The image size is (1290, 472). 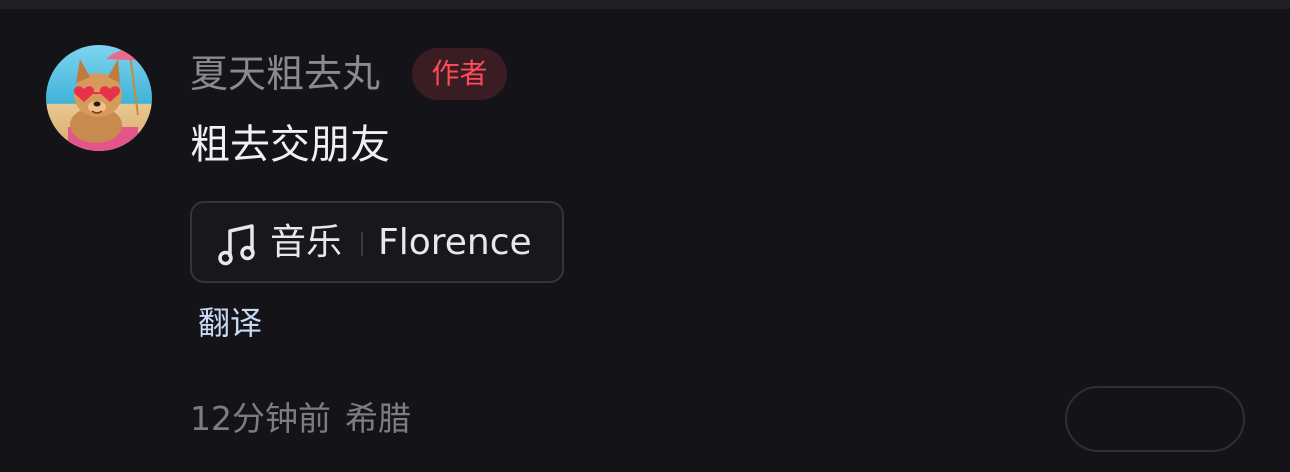 What do you see at coordinates (378, 418) in the screenshot?
I see `comment-location: 希腊` at bounding box center [378, 418].